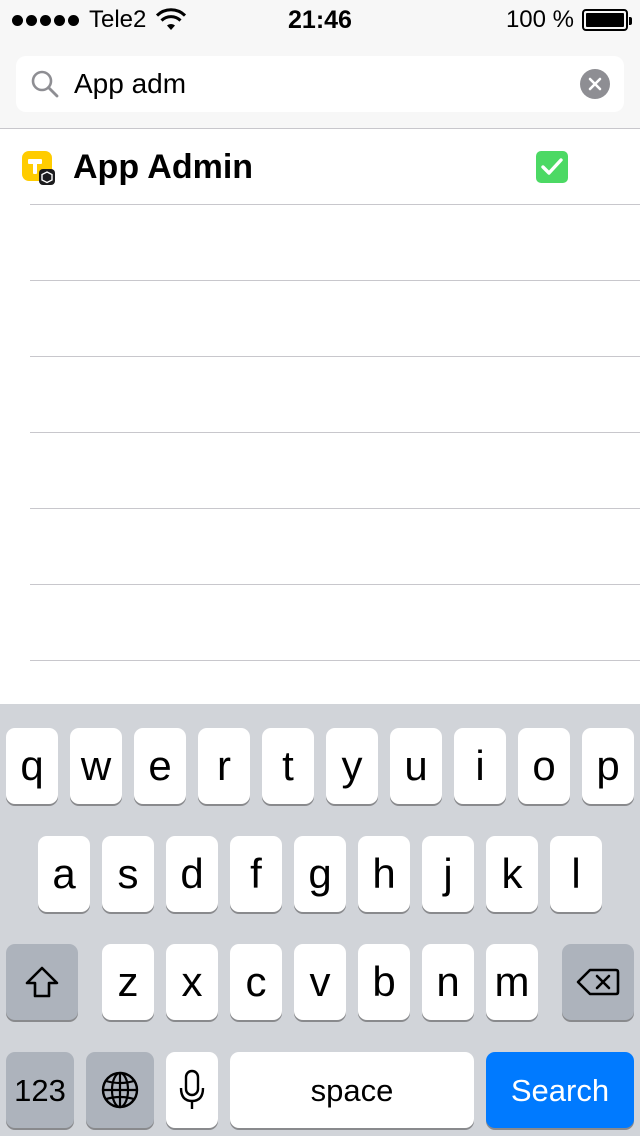  Describe the element at coordinates (288, 766) in the screenshot. I see `key-t: t` at that location.